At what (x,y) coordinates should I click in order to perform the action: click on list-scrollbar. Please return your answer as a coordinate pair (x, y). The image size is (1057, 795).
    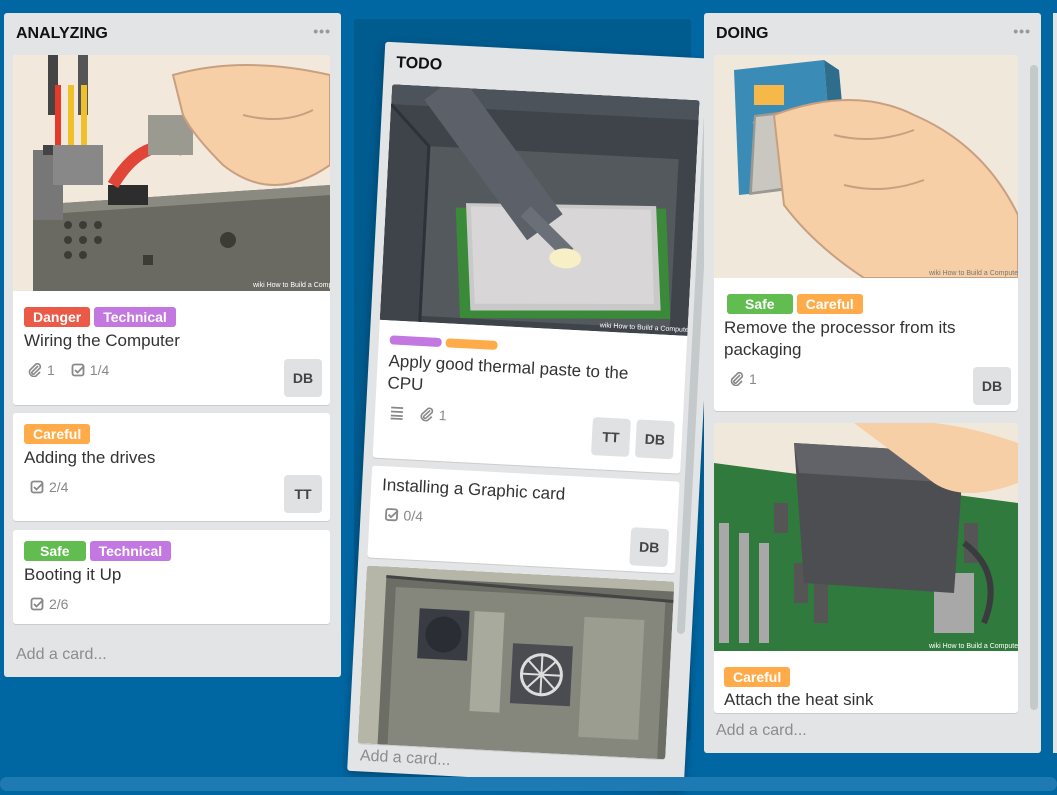
    Looking at the image, I should click on (1034, 387).